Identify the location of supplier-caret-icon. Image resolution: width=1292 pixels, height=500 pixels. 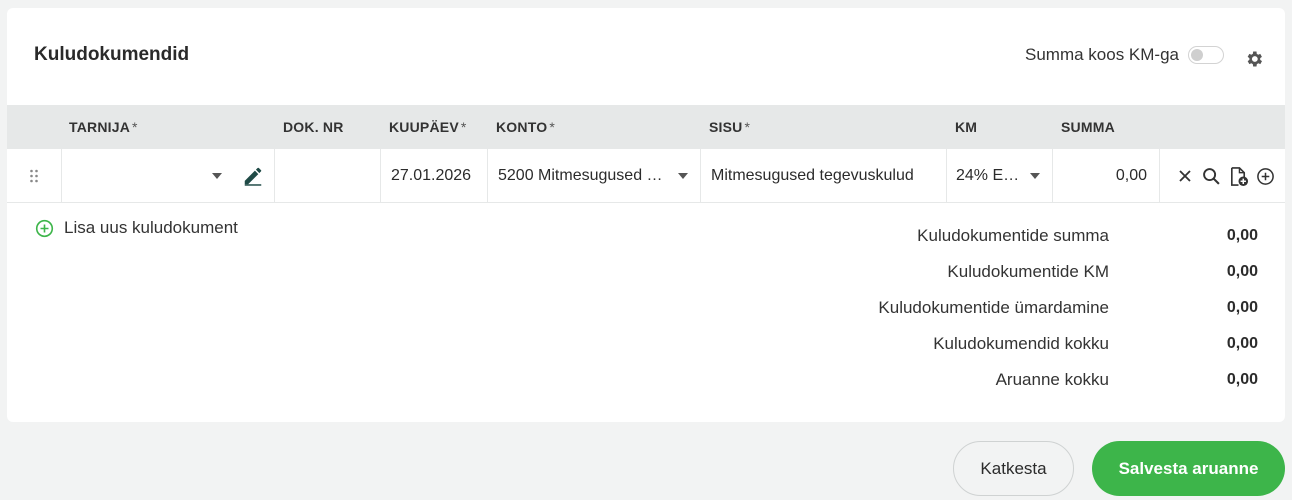
(217, 176).